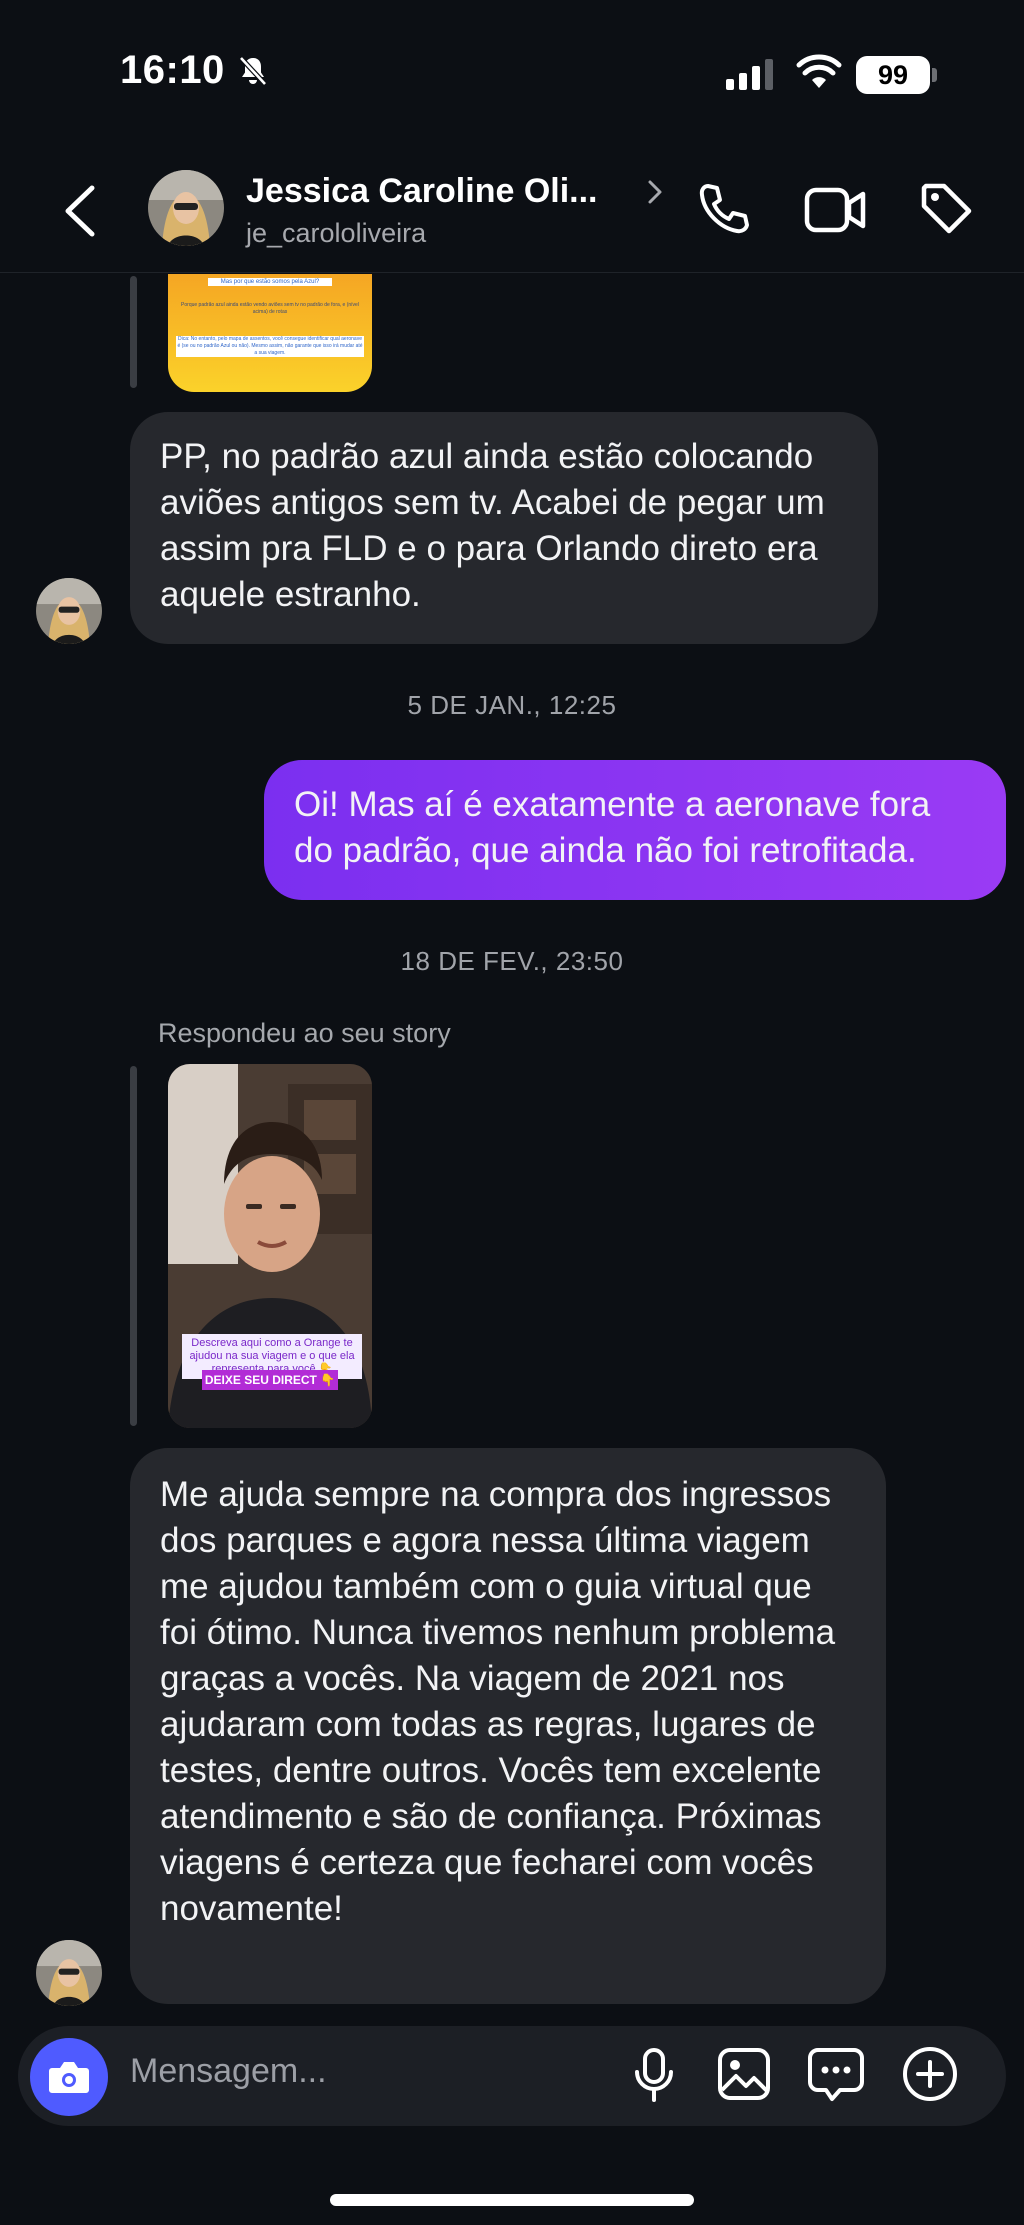 This screenshot has height=2225, width=1024. What do you see at coordinates (934, 75) in the screenshot?
I see `battery-nub` at bounding box center [934, 75].